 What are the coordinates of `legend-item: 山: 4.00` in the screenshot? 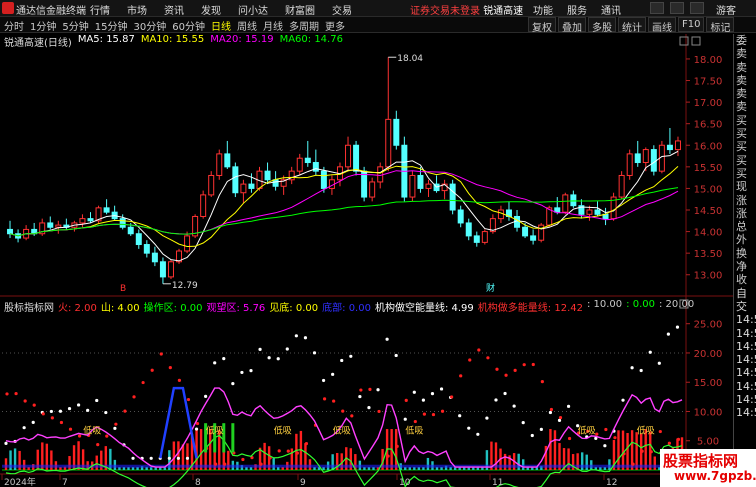 It's located at (120, 308).